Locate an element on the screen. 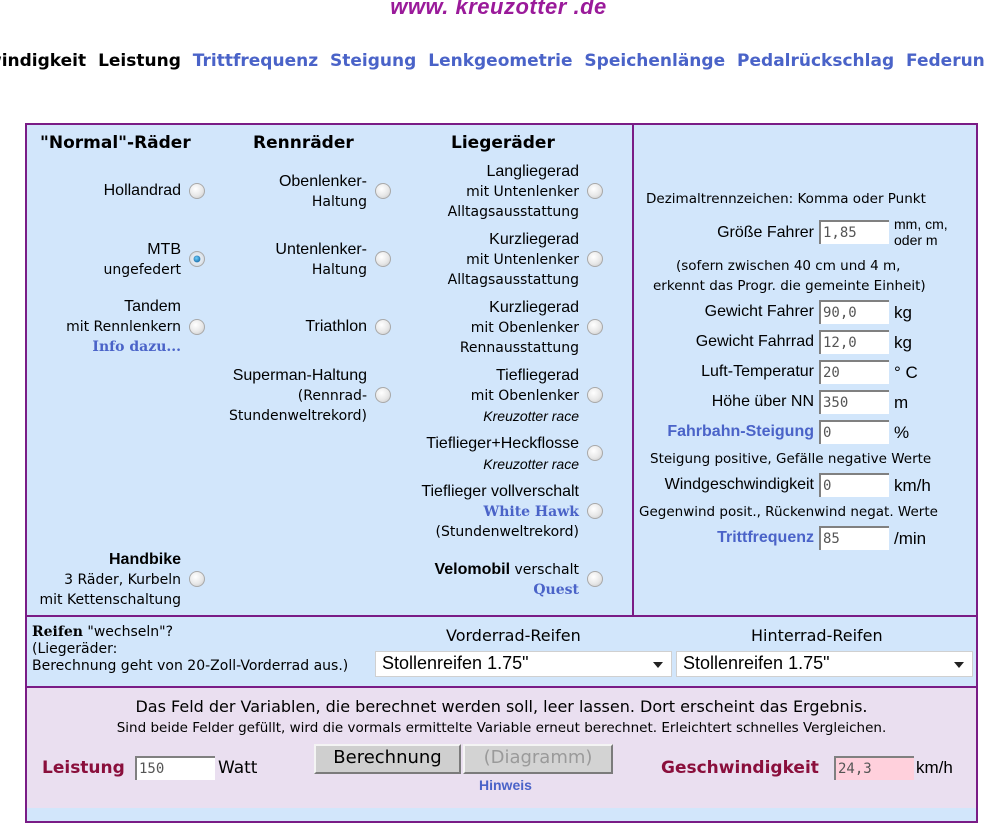 Image resolution: width=997 pixels, height=823 pixels. nav-link-federung: Federun is located at coordinates (945, 61).